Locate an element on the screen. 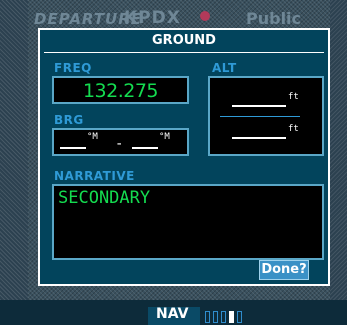 The image size is (347, 325). done-button: Done? is located at coordinates (284, 270).